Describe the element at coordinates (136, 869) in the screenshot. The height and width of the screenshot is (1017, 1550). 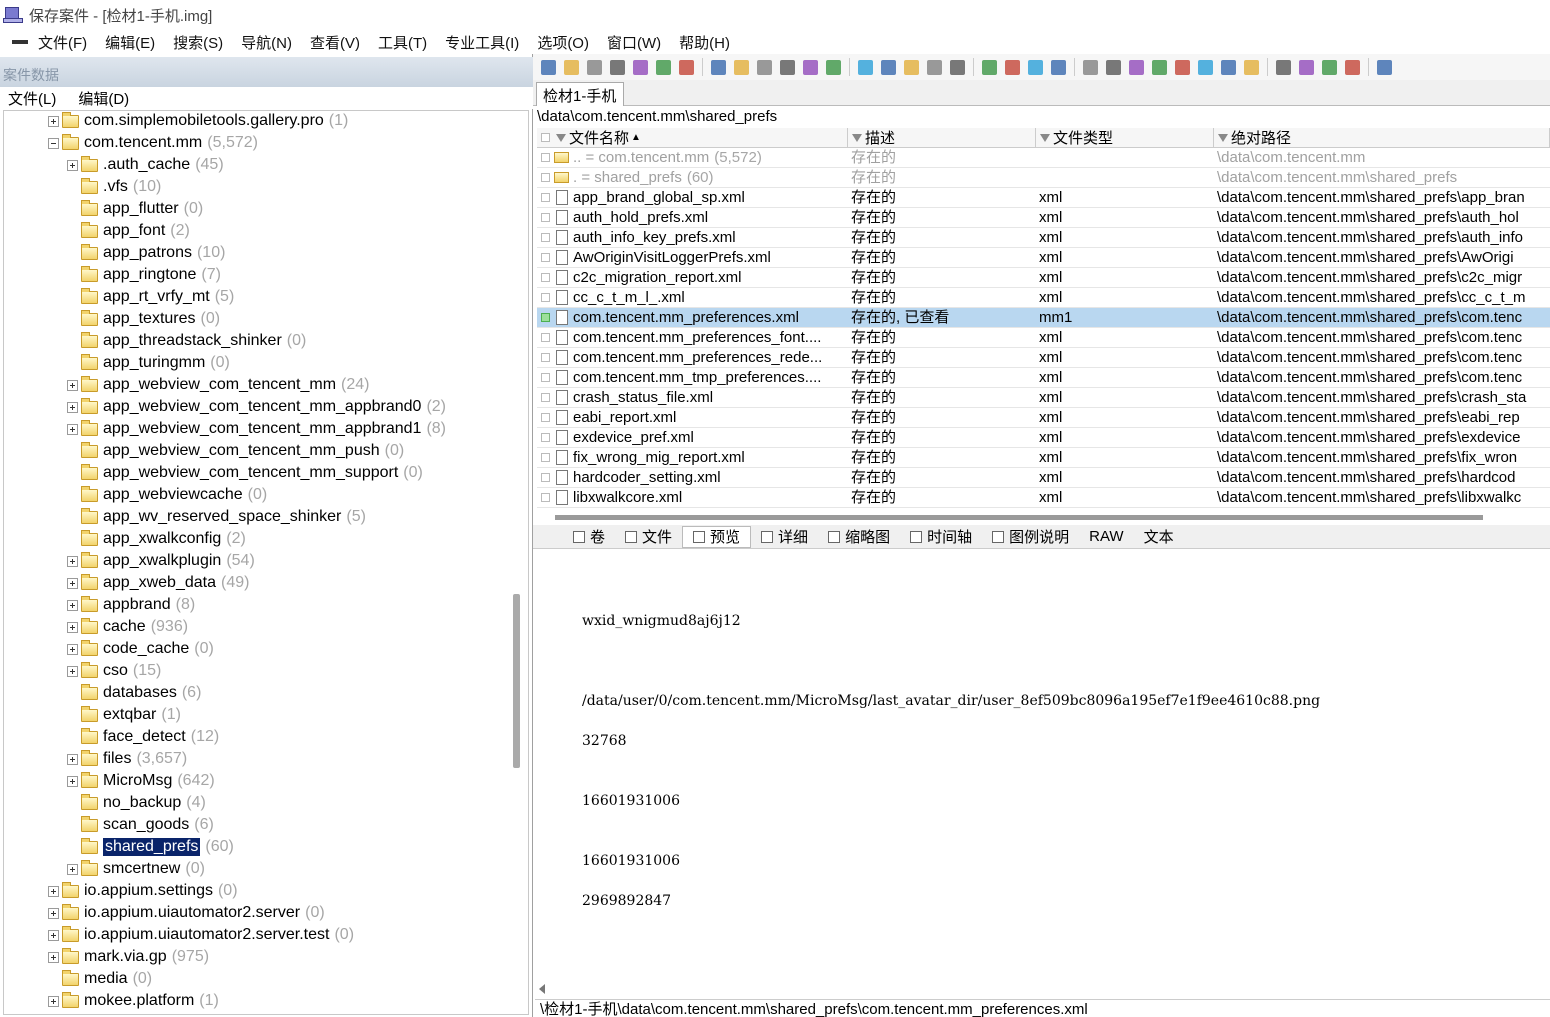
I see `tree-item: smcertnew (0)` at that location.